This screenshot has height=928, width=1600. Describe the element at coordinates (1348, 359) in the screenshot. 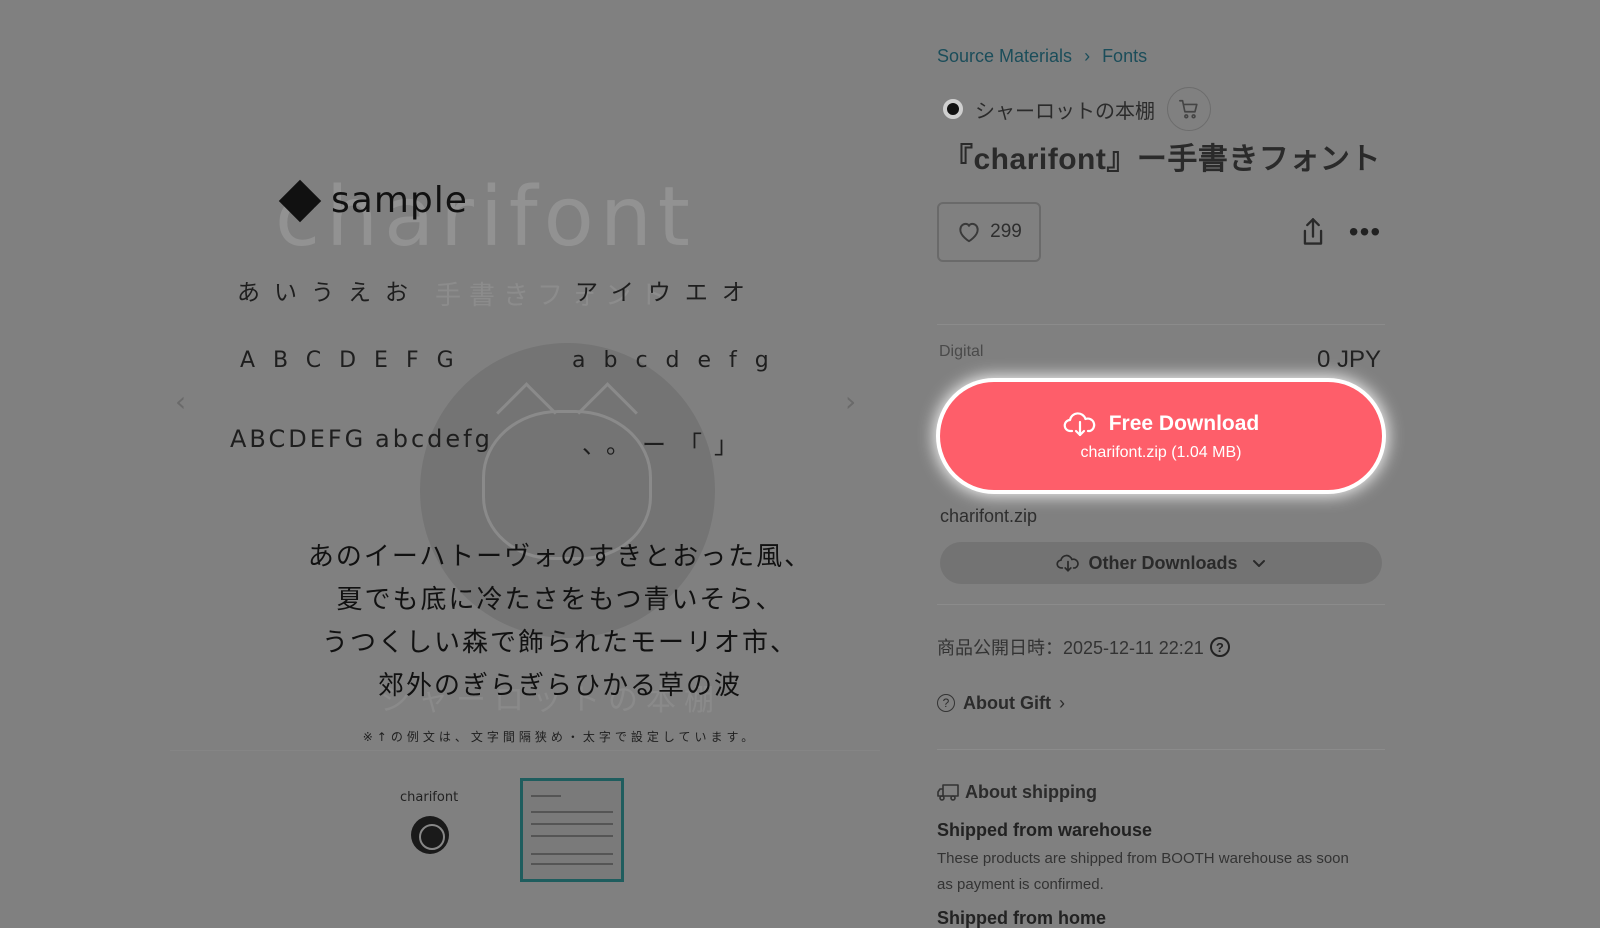

I see `product-price: 0 JPY` at that location.